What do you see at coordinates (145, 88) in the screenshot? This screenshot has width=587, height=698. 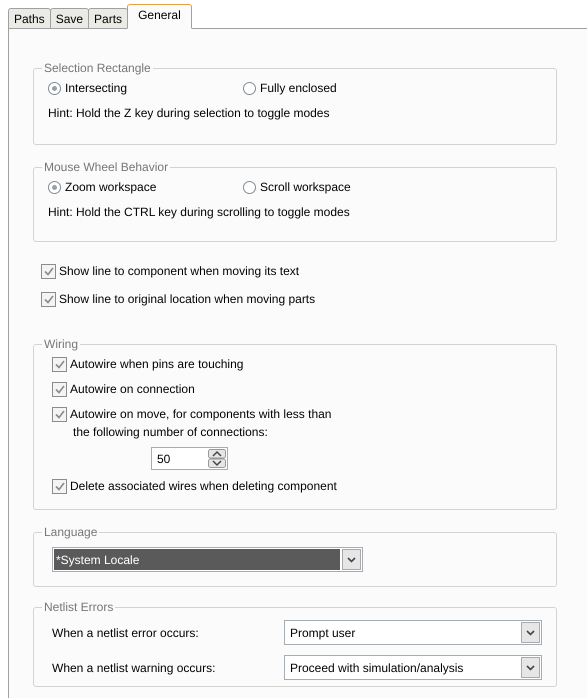 I see `radio-option: Intersecting` at bounding box center [145, 88].